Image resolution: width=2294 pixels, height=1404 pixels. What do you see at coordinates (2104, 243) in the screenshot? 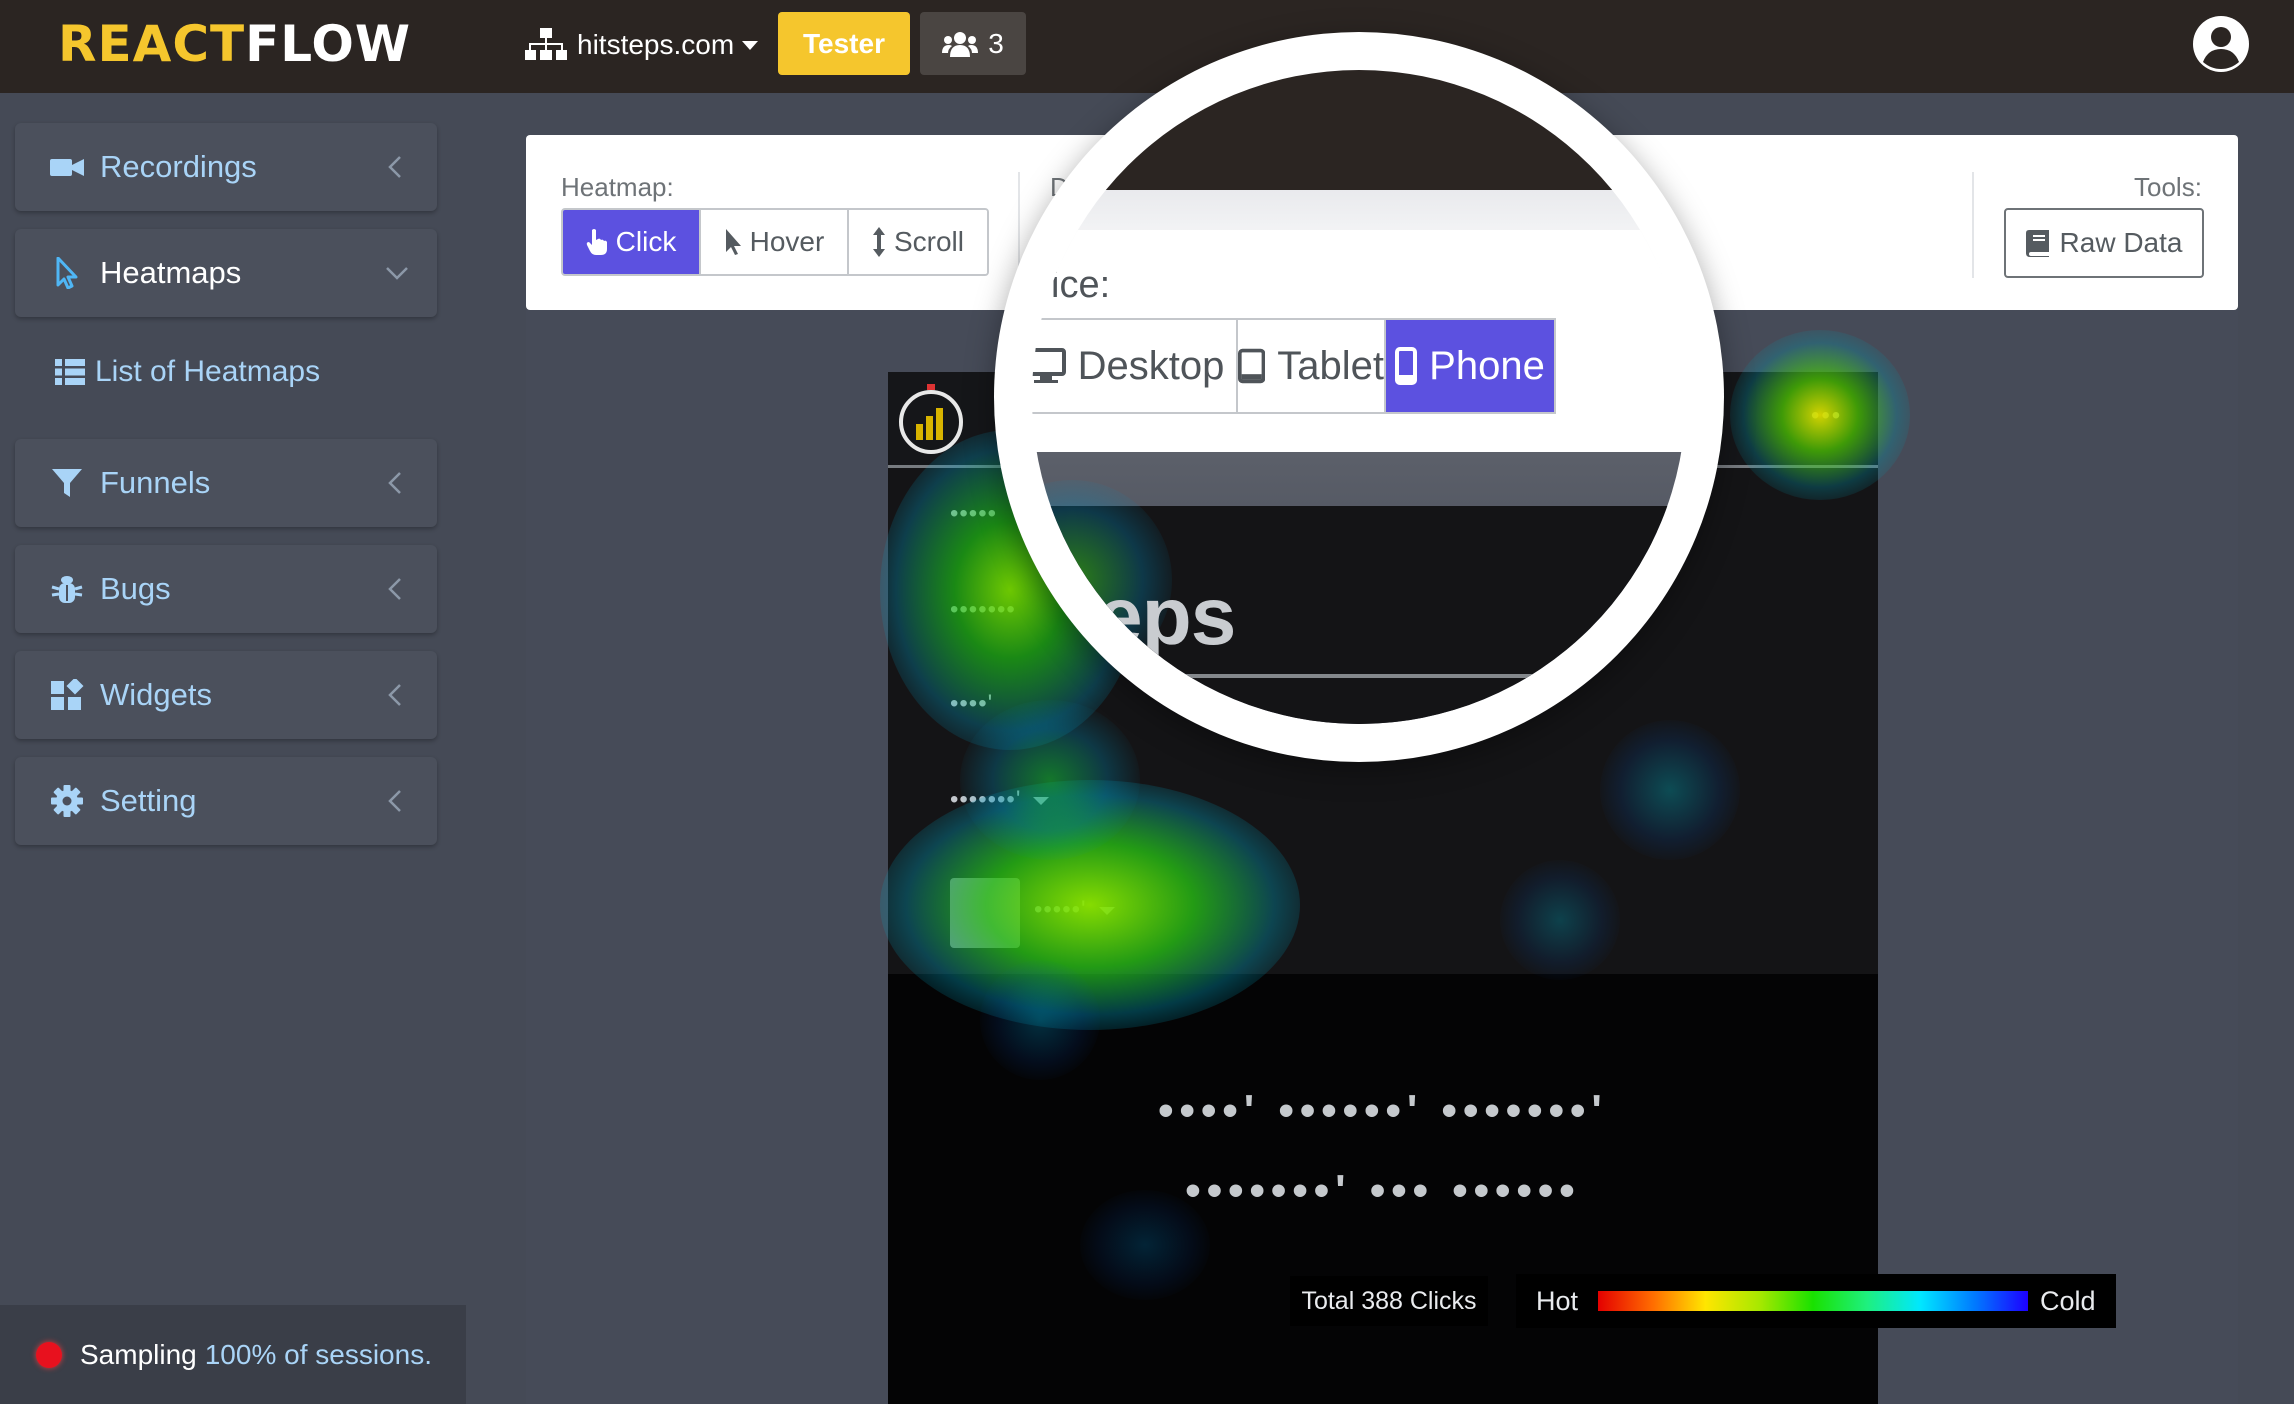
I see `raw-data-button: Raw Data` at bounding box center [2104, 243].